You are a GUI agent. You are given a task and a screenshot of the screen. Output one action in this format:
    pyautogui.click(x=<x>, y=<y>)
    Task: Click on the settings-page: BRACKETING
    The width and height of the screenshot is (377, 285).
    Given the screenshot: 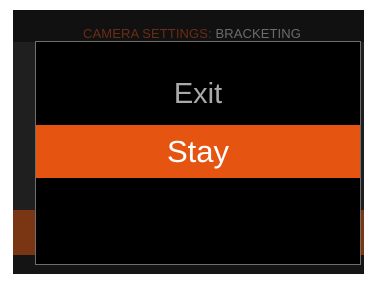 What is the action you would take?
    pyautogui.click(x=258, y=33)
    